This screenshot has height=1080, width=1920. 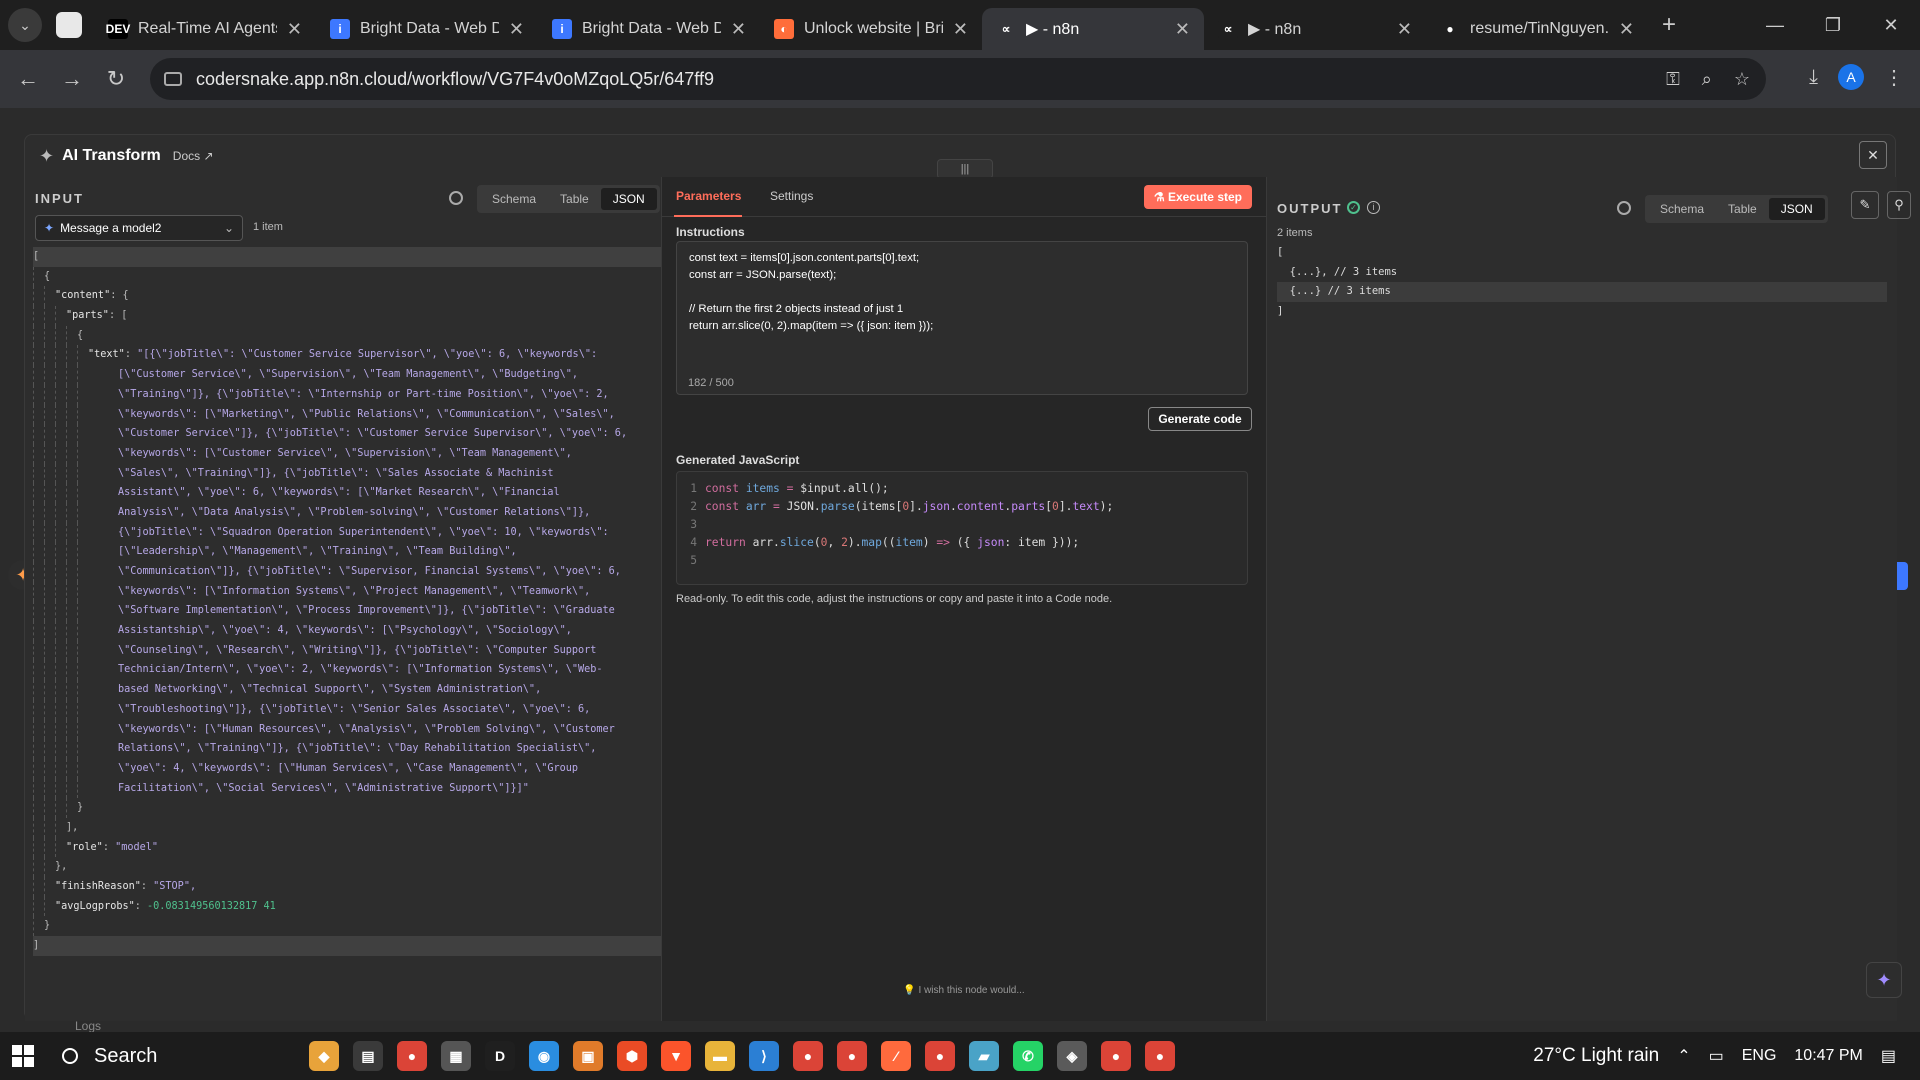 I want to click on download-icon: ⤓, so click(x=1813, y=77).